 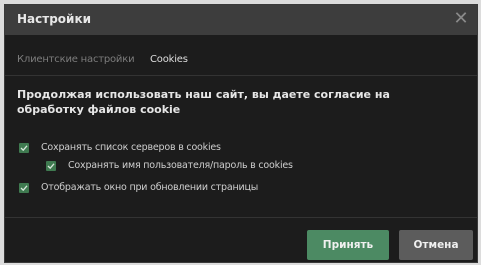 What do you see at coordinates (54, 19) in the screenshot?
I see `dialog-title: Настройки` at bounding box center [54, 19].